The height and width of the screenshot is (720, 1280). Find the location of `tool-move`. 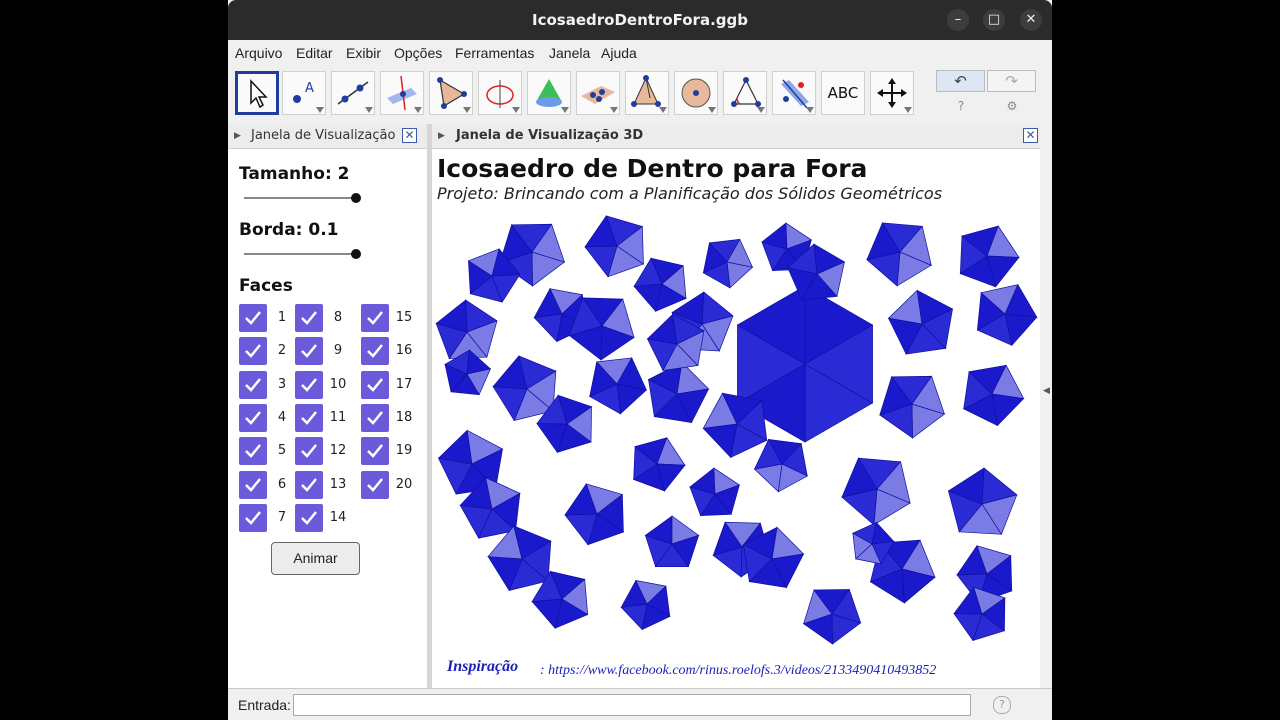

tool-move is located at coordinates (257, 93).